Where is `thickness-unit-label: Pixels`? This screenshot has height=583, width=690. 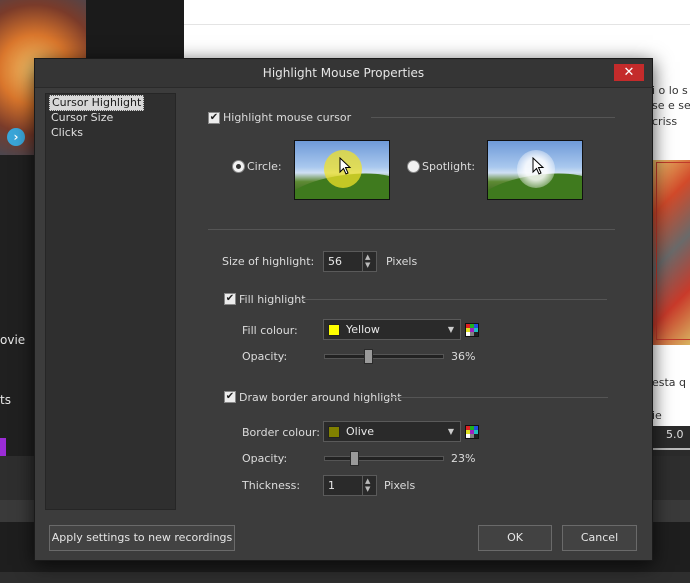
thickness-unit-label: Pixels is located at coordinates (400, 485).